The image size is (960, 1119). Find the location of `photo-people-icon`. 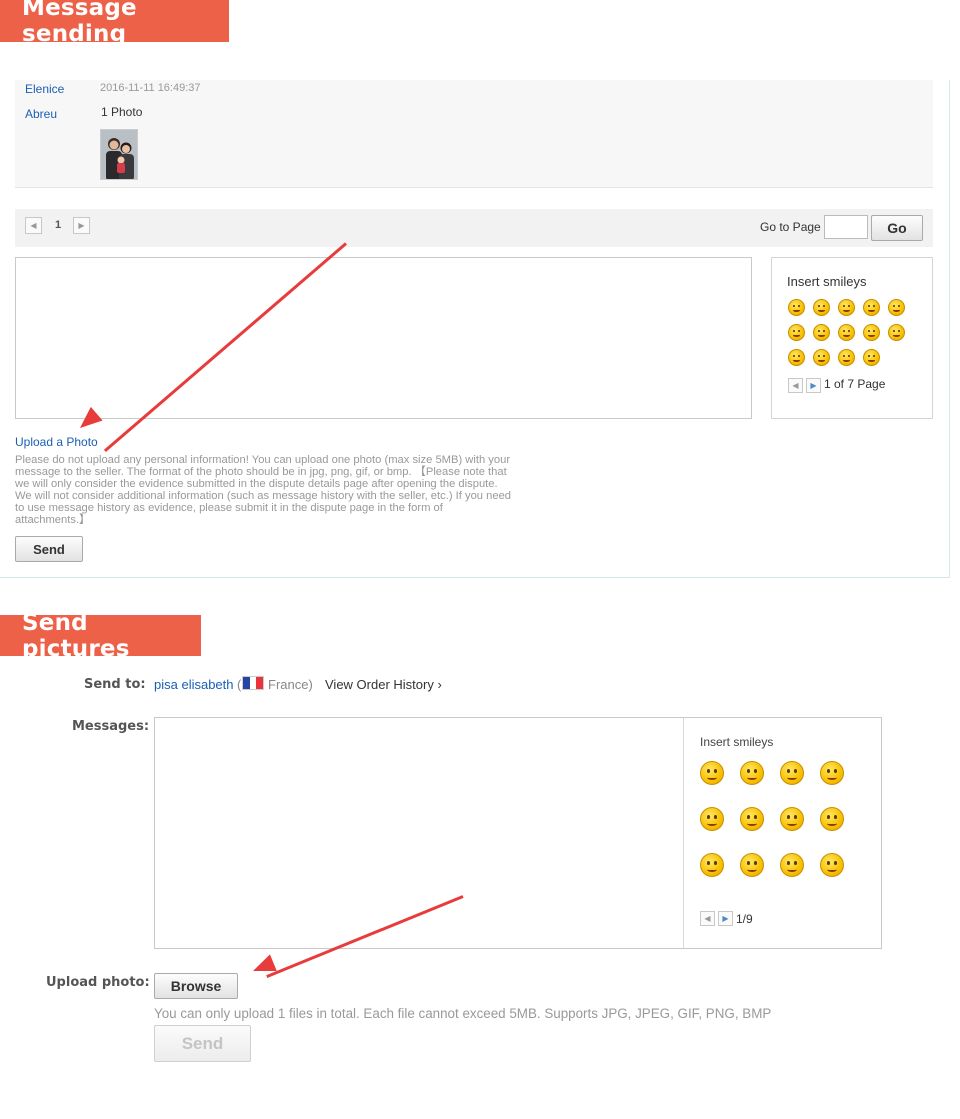

photo-people-icon is located at coordinates (119, 154).